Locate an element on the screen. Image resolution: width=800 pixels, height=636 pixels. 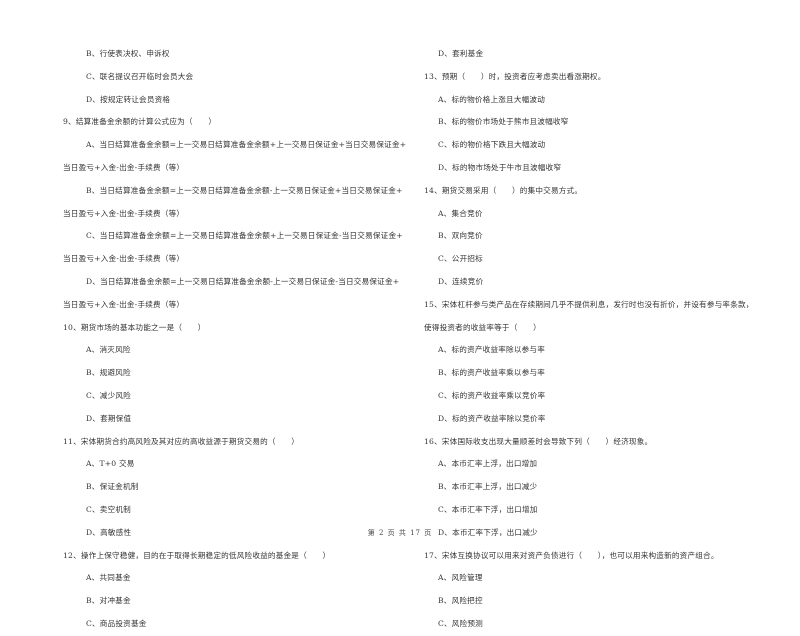
answer-option: C、卖空机制 is located at coordinates (108, 509).